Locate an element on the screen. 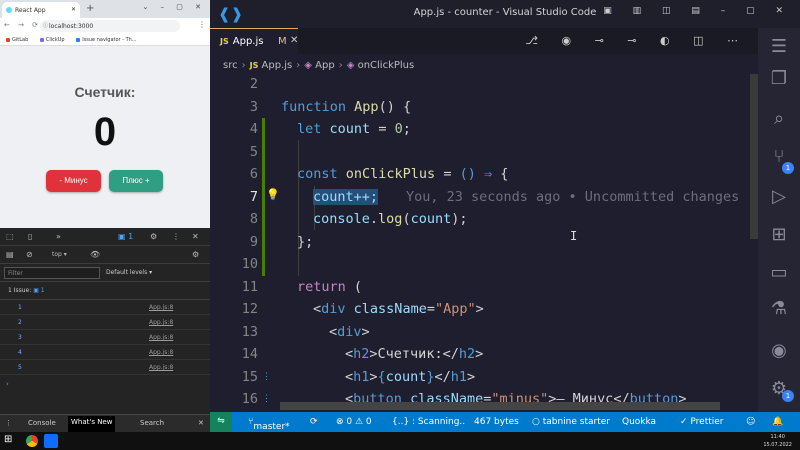 The height and width of the screenshot is (450, 800). notifications-icon: 🔔 is located at coordinates (777, 422).